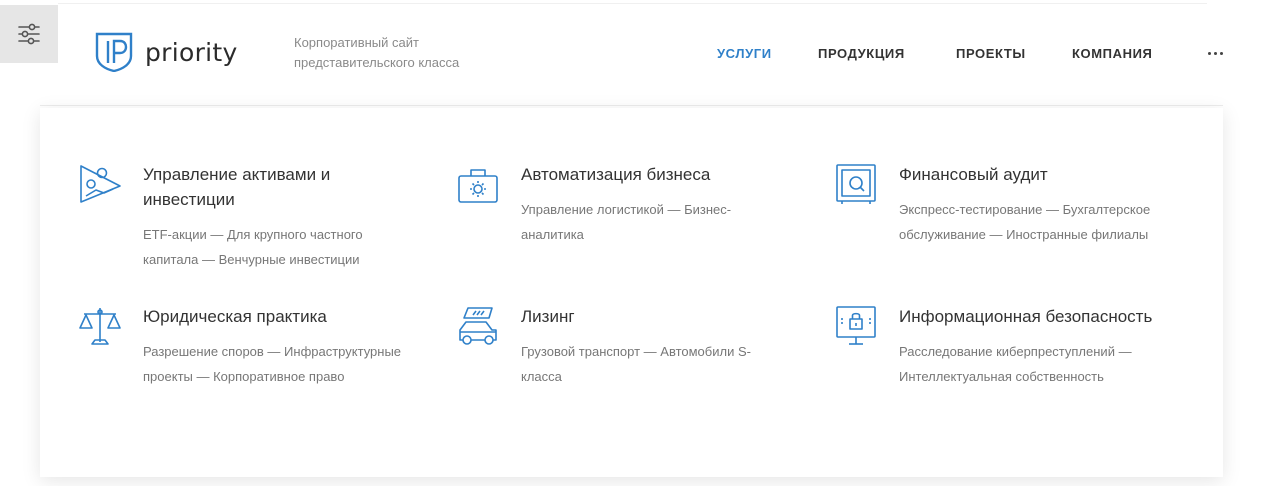 The width and height of the screenshot is (1263, 486). I want to click on nav-item-services: УСЛУГИ, so click(744, 53).